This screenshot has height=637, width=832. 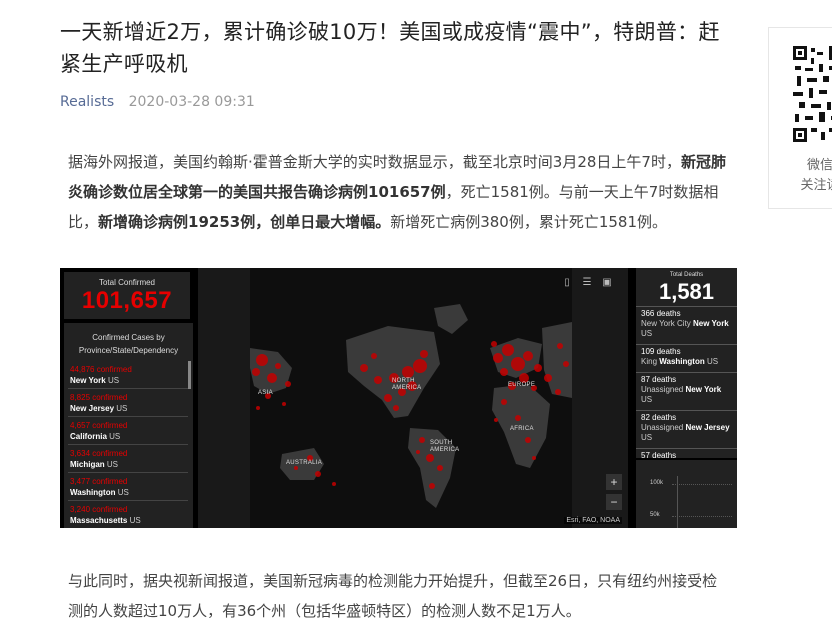 I want to click on death-place-plain: New York City, so click(x=666, y=323).